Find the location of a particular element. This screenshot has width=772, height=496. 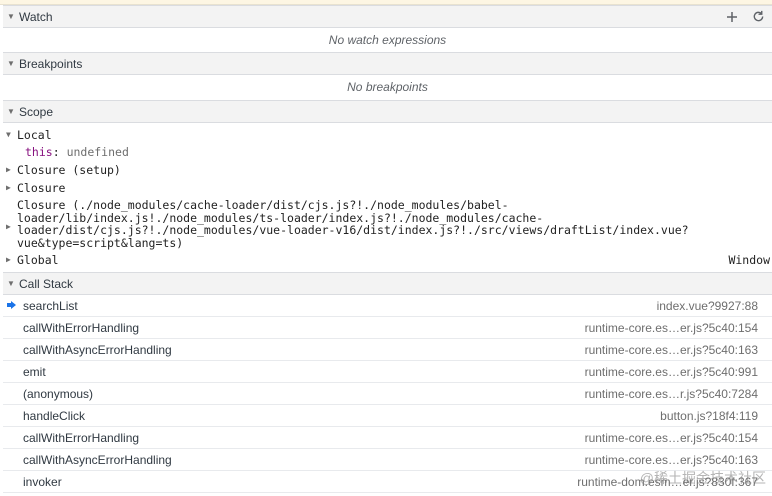

call-frame: searchList index.vue?9927:88 is located at coordinates (387, 306).